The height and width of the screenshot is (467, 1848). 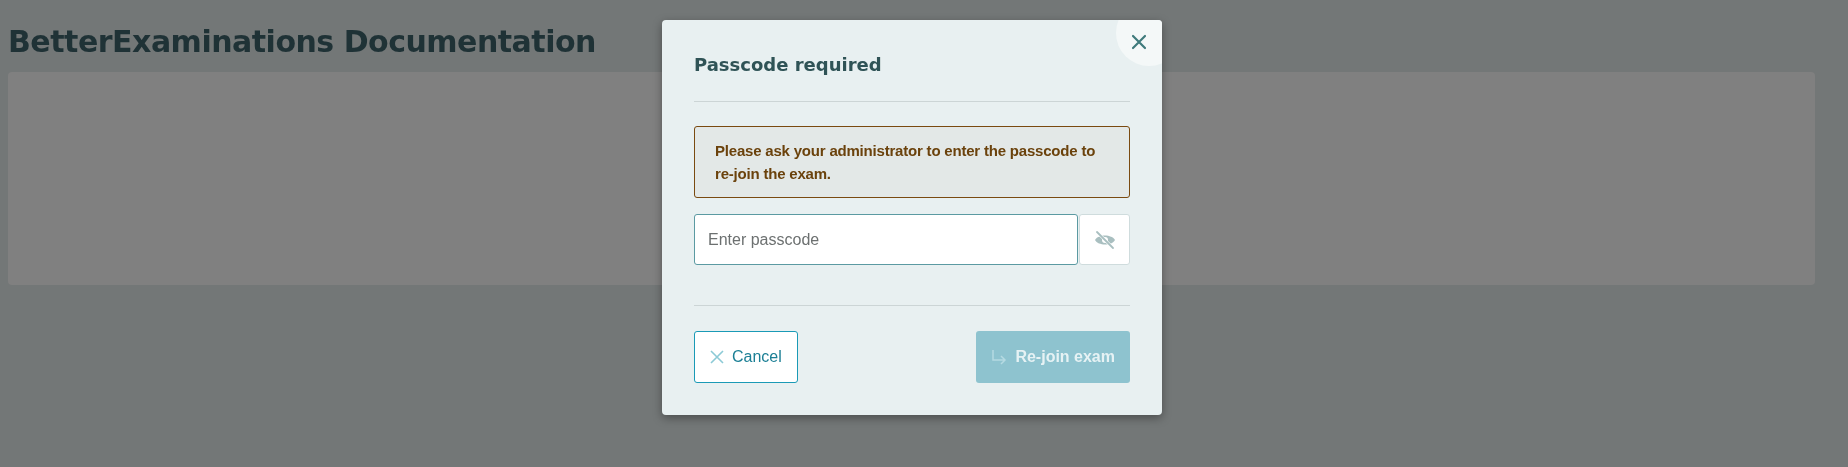 What do you see at coordinates (886, 239) in the screenshot?
I see `passcode-field: Enter passcode` at bounding box center [886, 239].